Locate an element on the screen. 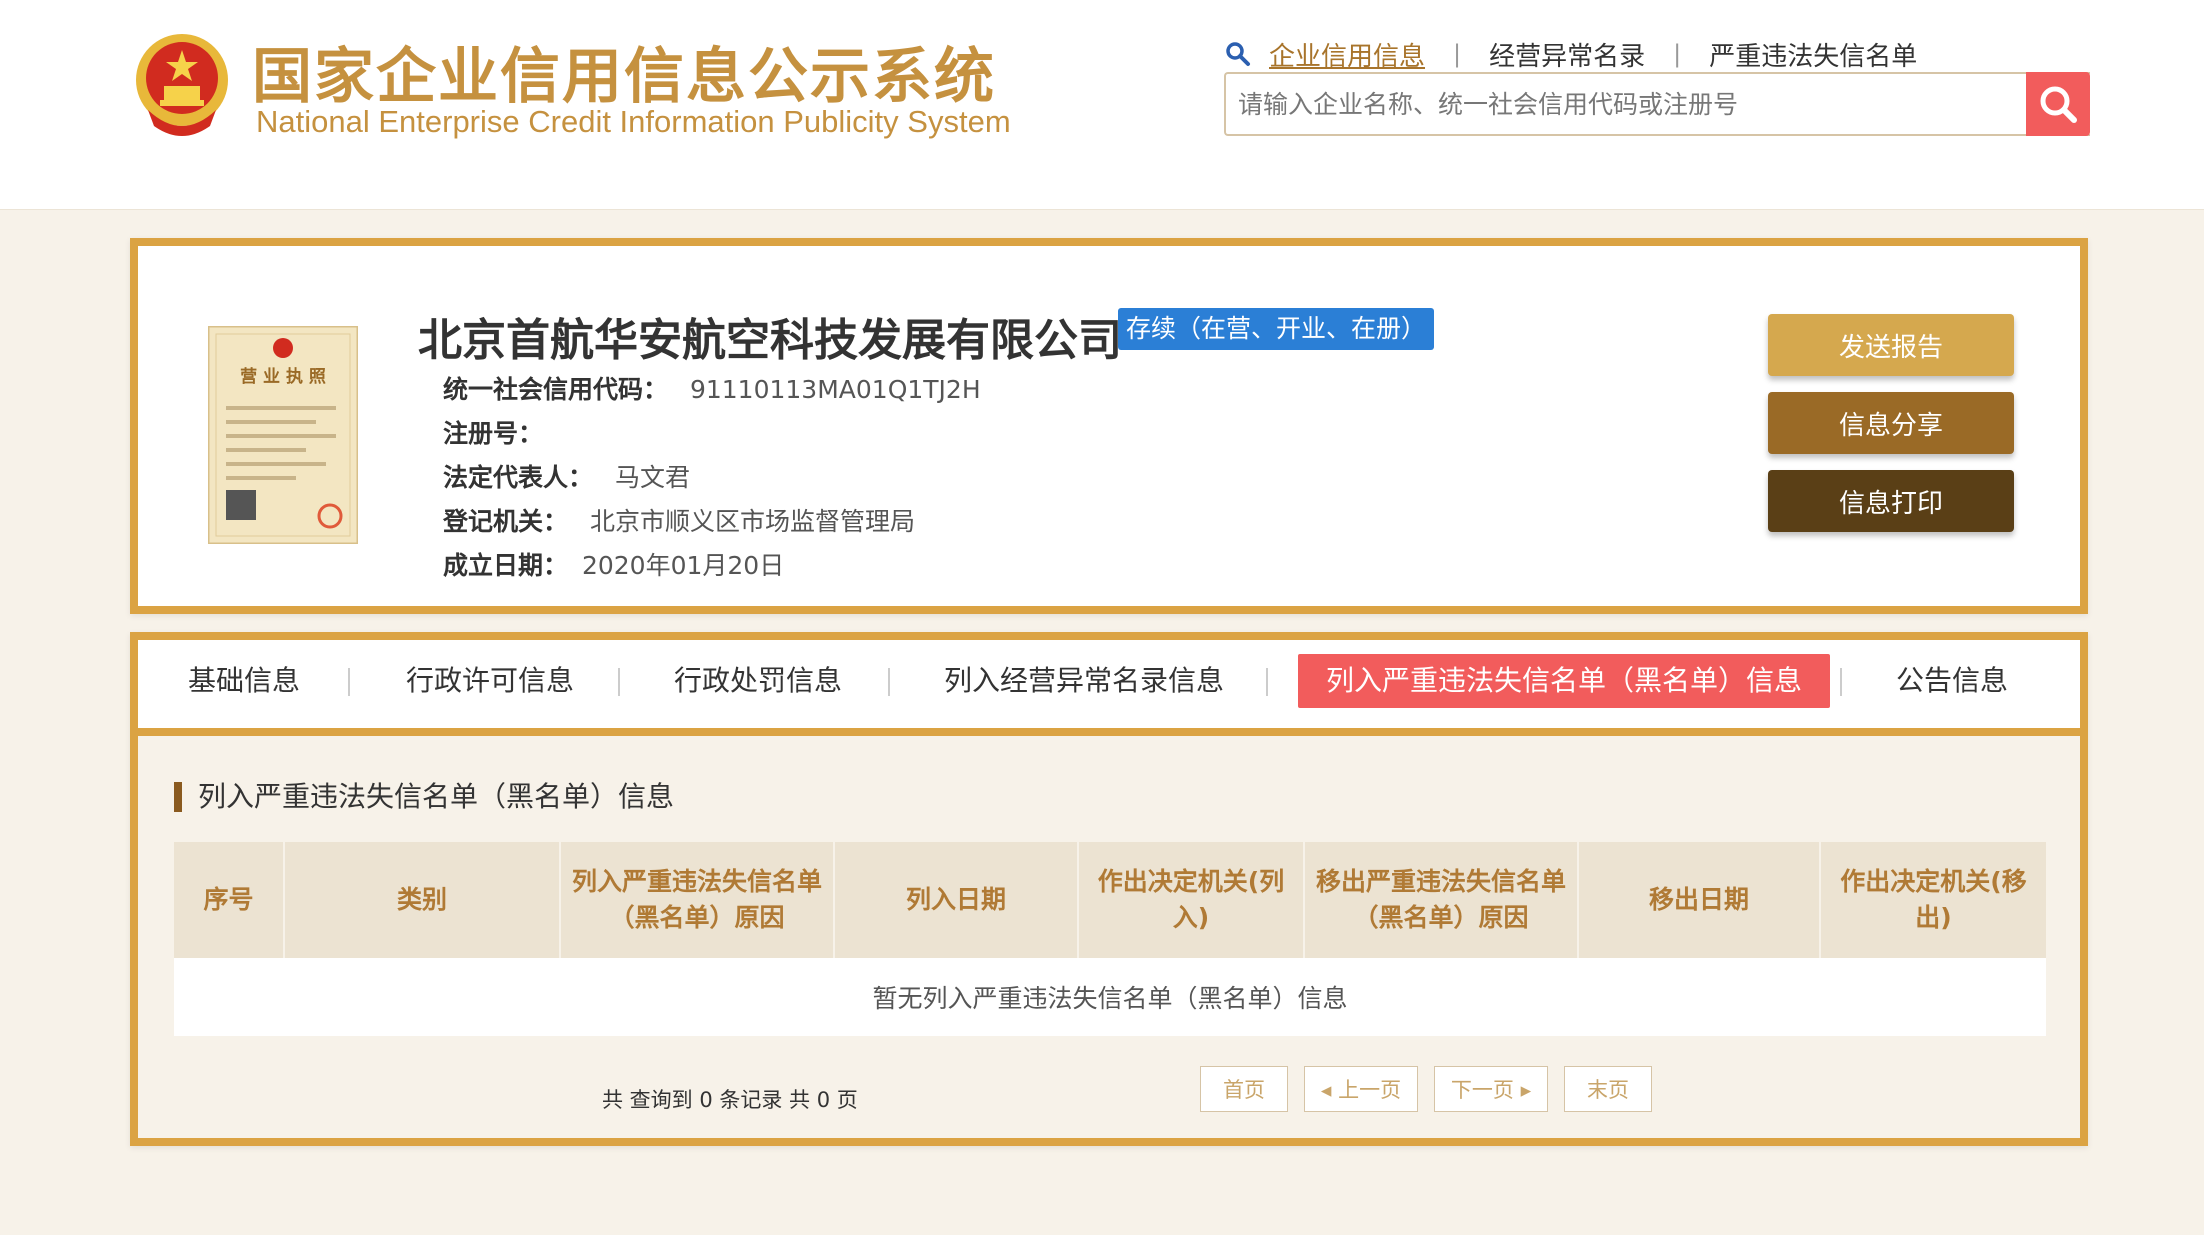 The width and height of the screenshot is (2204, 1235). column-header: 移出日期 is located at coordinates (1699, 900).